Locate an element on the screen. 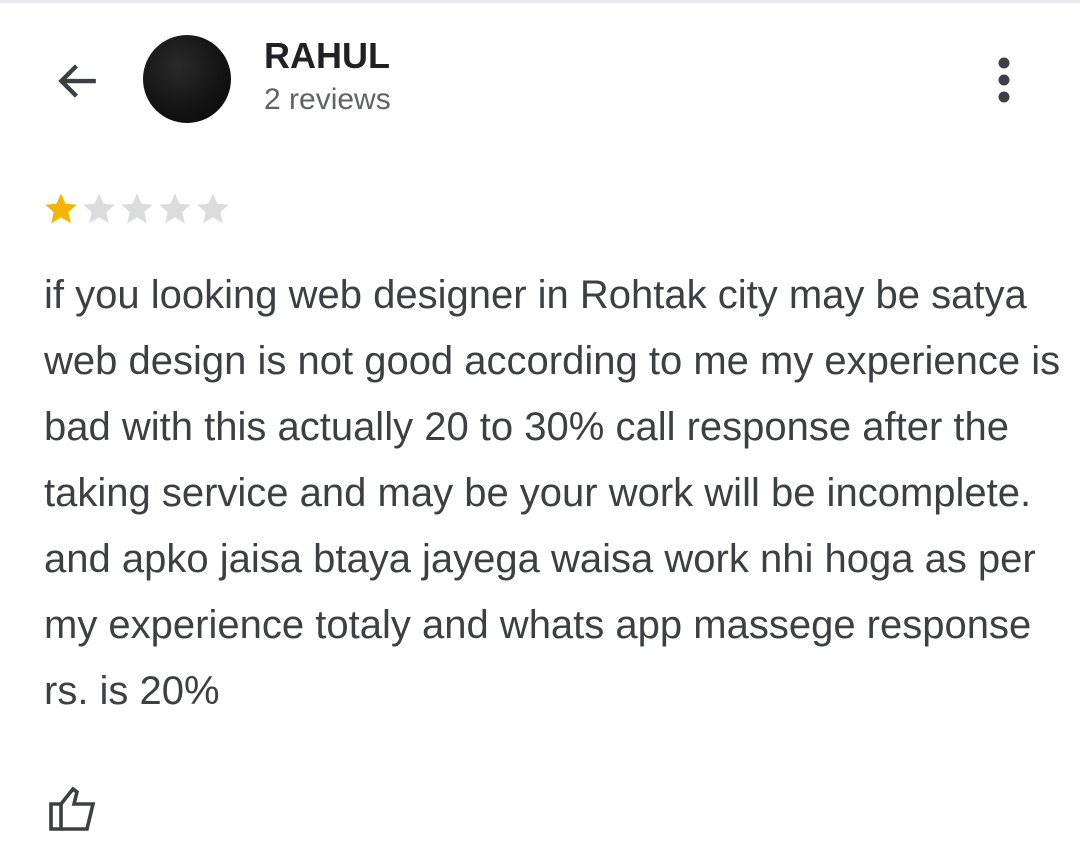 The height and width of the screenshot is (850, 1080). like-button is located at coordinates (72, 808).